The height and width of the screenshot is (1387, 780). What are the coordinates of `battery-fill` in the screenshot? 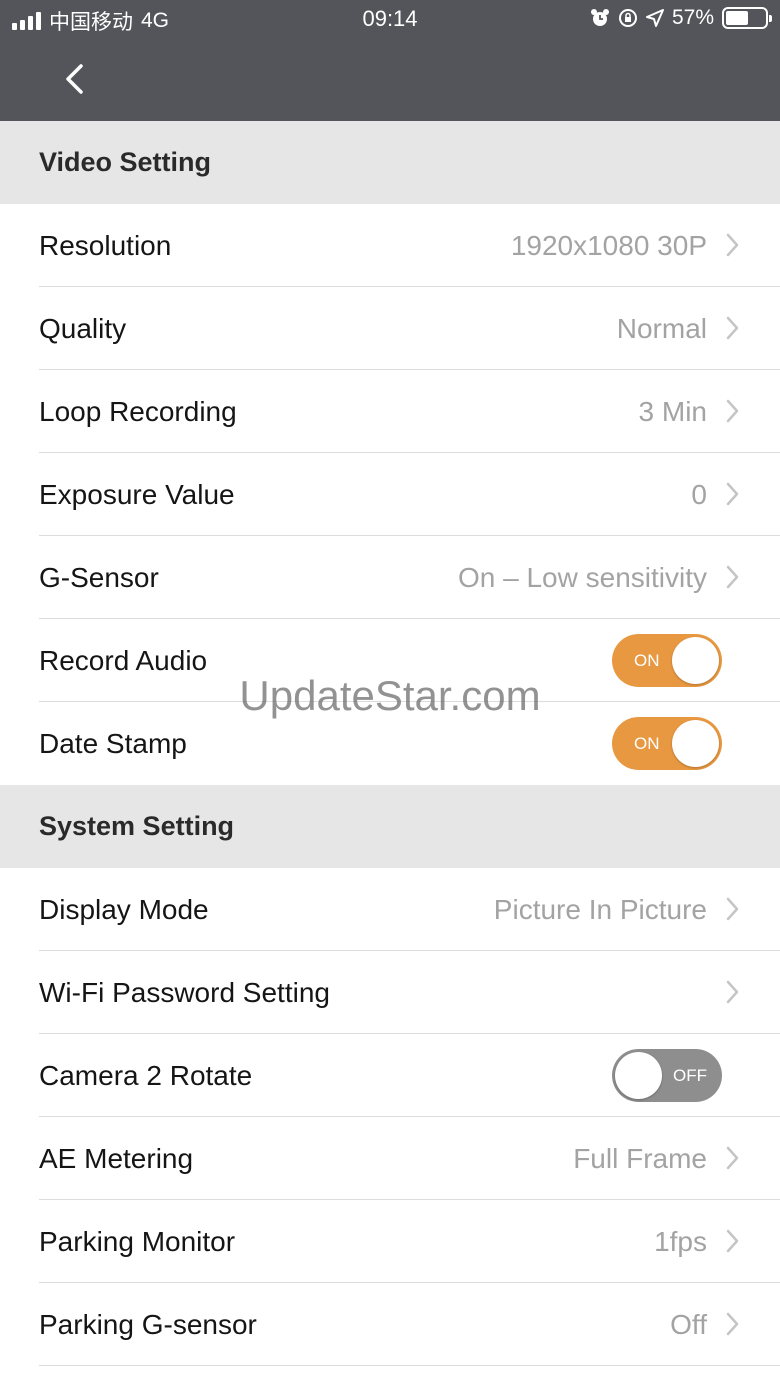 It's located at (737, 18).